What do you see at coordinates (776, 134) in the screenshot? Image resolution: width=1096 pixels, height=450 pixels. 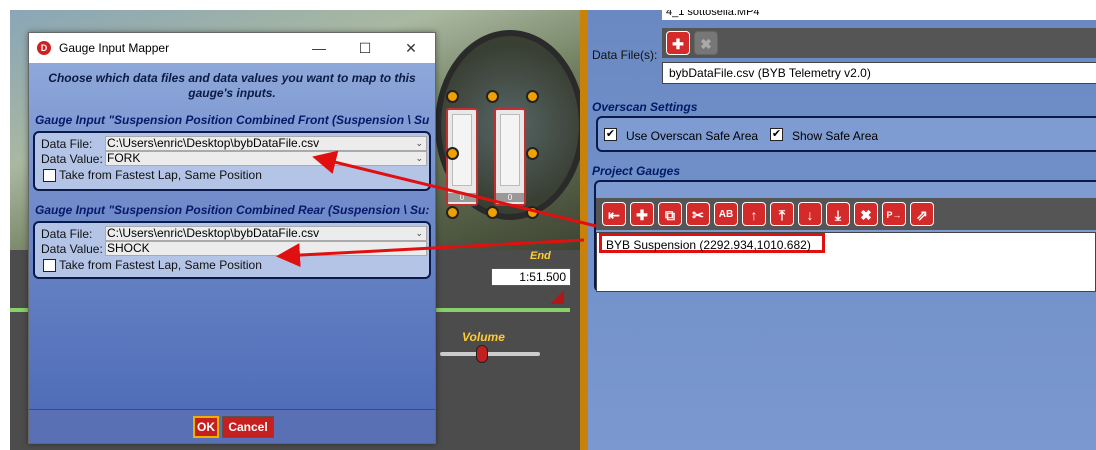 I see `show-safe-area-checkbox: ✔` at bounding box center [776, 134].